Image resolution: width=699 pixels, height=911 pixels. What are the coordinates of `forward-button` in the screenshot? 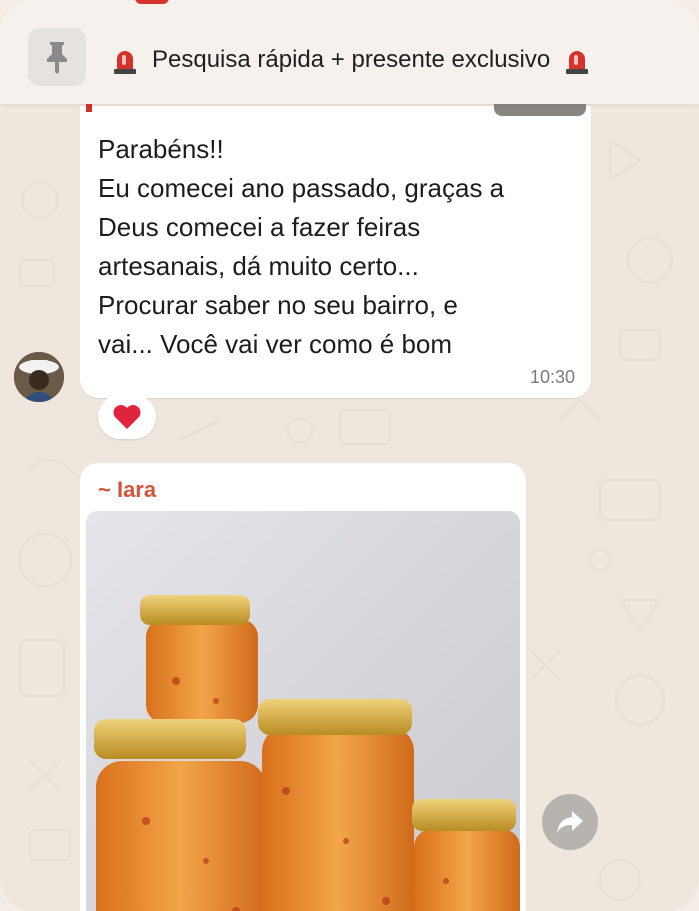 It's located at (570, 822).